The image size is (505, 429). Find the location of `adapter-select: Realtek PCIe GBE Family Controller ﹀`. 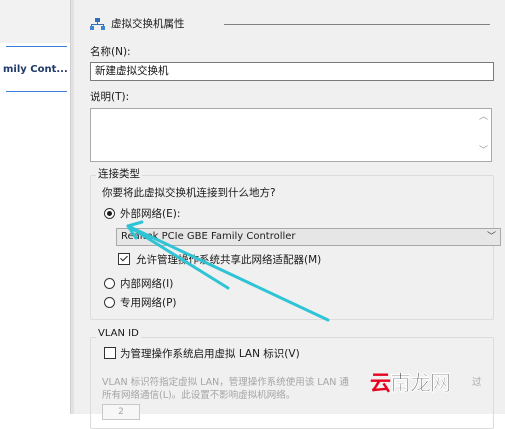

adapter-select: Realtek PCIe GBE Family Controller ﹀ is located at coordinates (308, 237).